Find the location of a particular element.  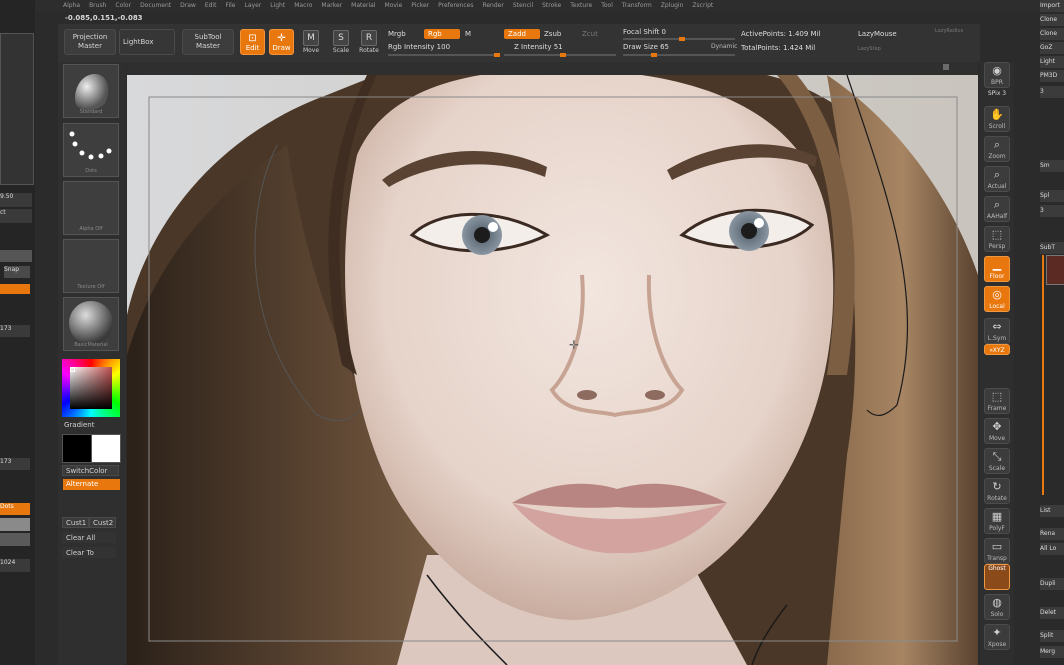

alternate-button: Alternate is located at coordinates (91, 484).